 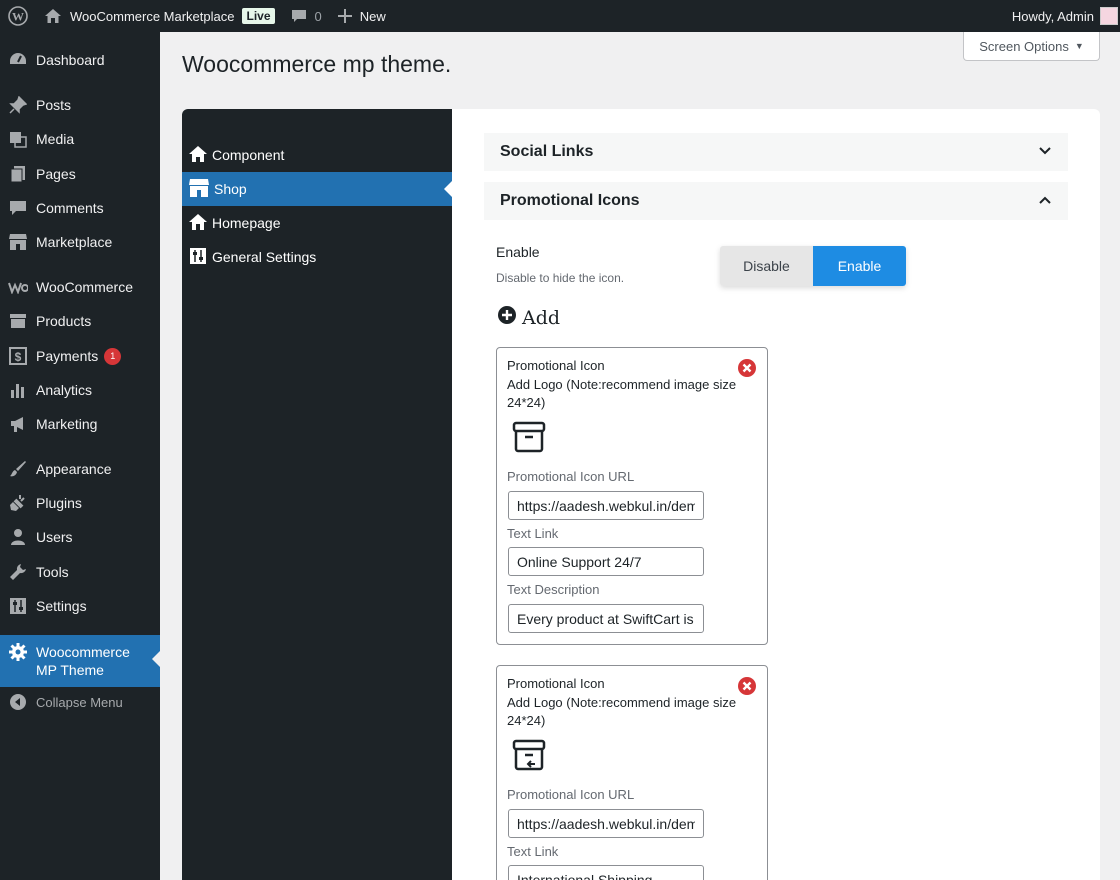 I want to click on payments-badge: 1, so click(x=113, y=356).